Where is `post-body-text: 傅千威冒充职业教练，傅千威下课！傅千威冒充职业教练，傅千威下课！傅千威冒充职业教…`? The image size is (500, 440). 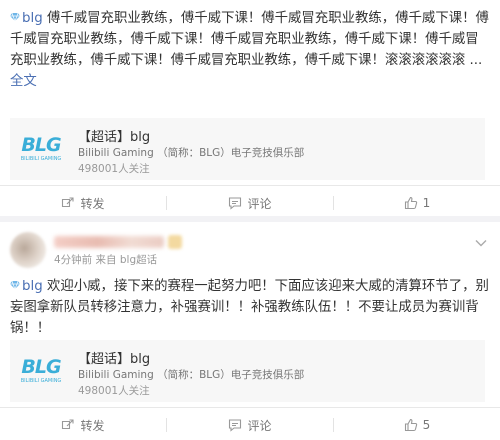 post-body-text: 傅千威冒充职业教练，傅千威下课！傅千威冒充职业教练，傅千威下课！傅千威冒充职业教… is located at coordinates (249, 39).